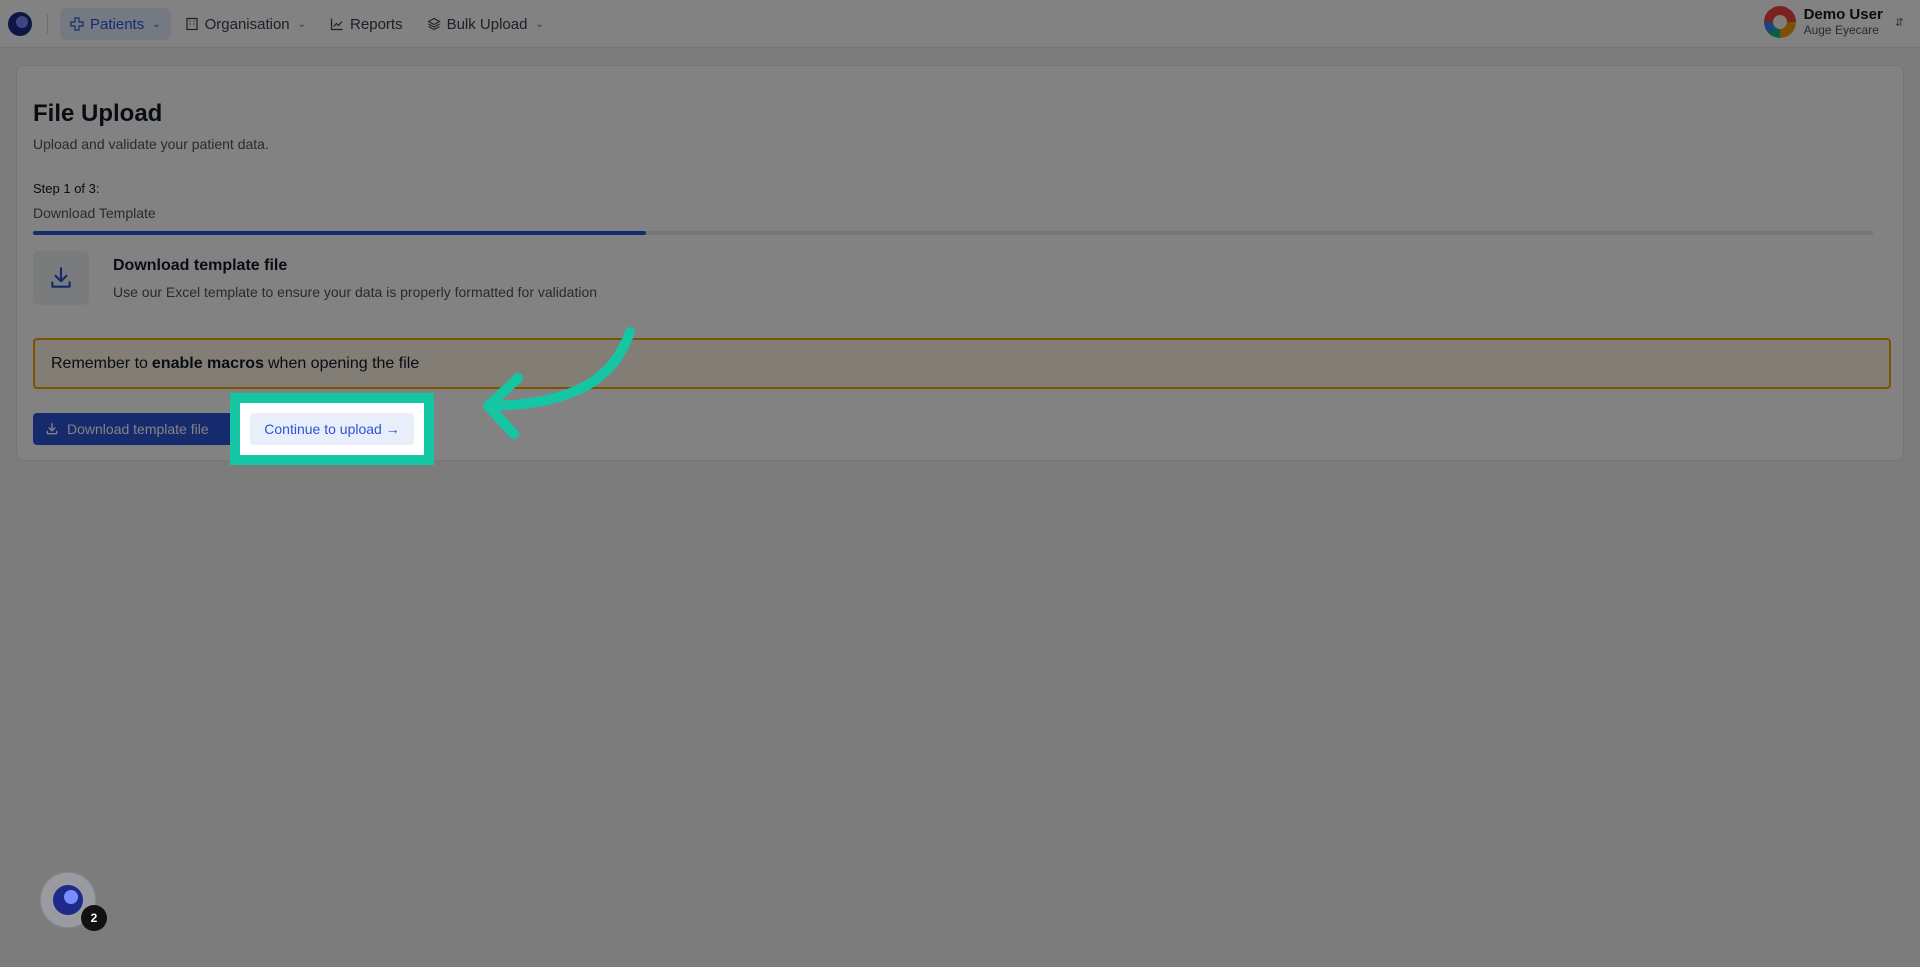  What do you see at coordinates (94, 918) in the screenshot?
I see `notification-badge: 2` at bounding box center [94, 918].